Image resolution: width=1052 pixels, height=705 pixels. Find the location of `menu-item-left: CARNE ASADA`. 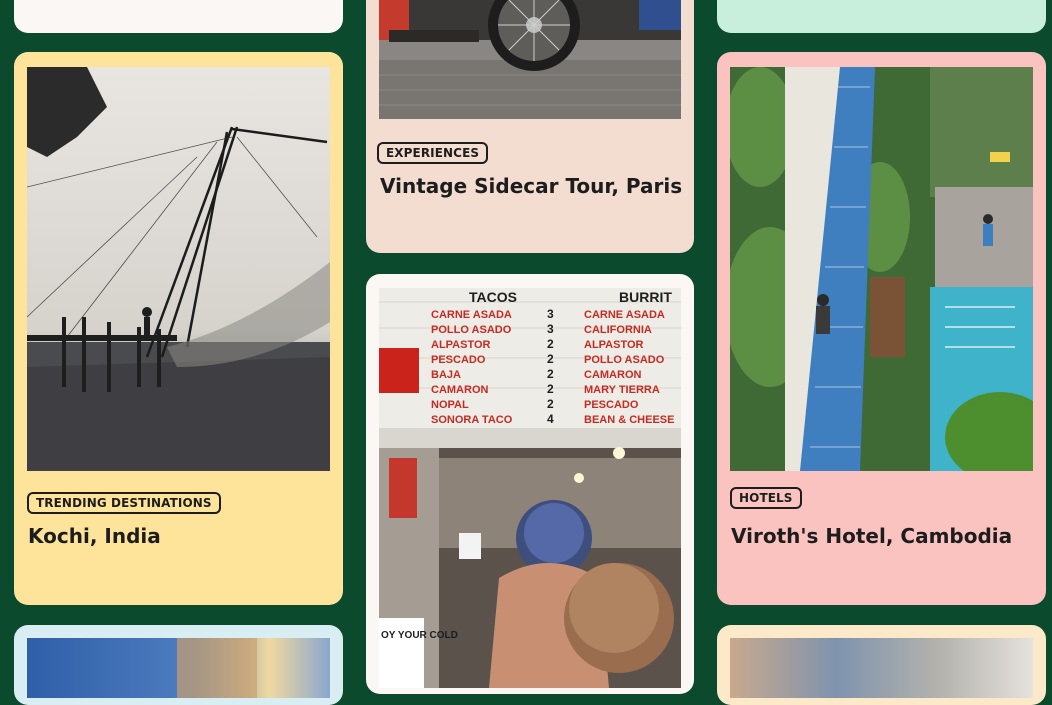

menu-item-left: CARNE ASADA is located at coordinates (471, 315).